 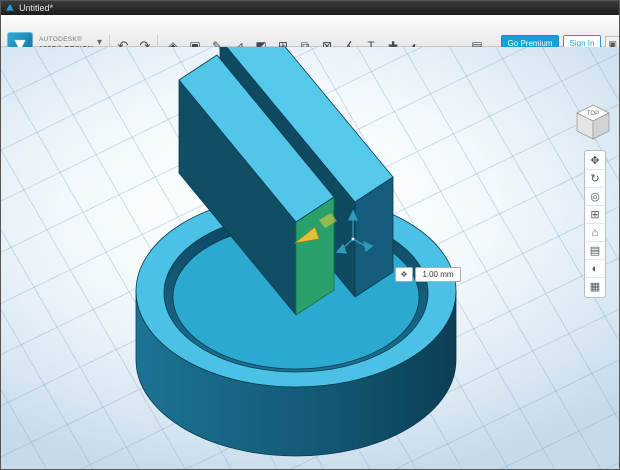 What do you see at coordinates (595, 287) in the screenshot?
I see `outline-mode-icon: ▦` at bounding box center [595, 287].